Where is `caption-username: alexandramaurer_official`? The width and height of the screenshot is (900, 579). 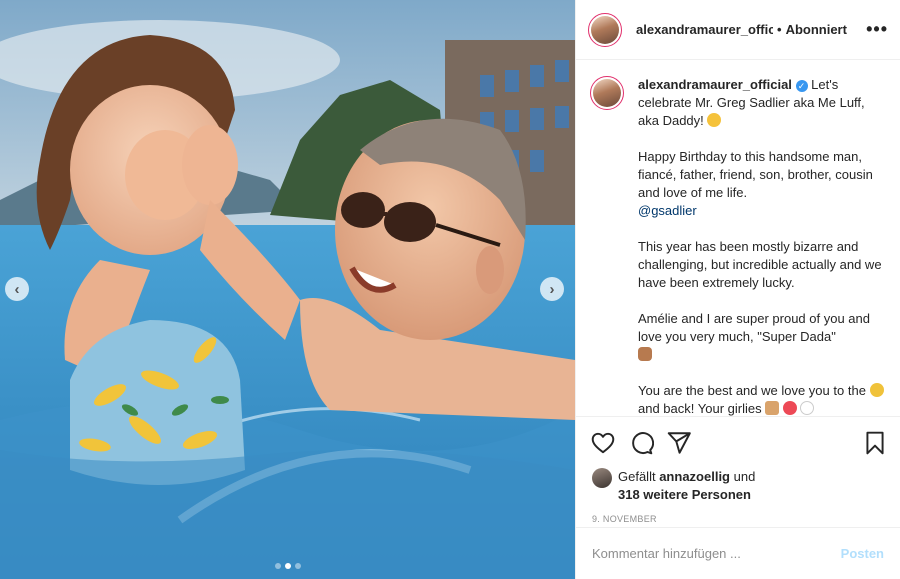 caption-username: alexandramaurer_official is located at coordinates (715, 84).